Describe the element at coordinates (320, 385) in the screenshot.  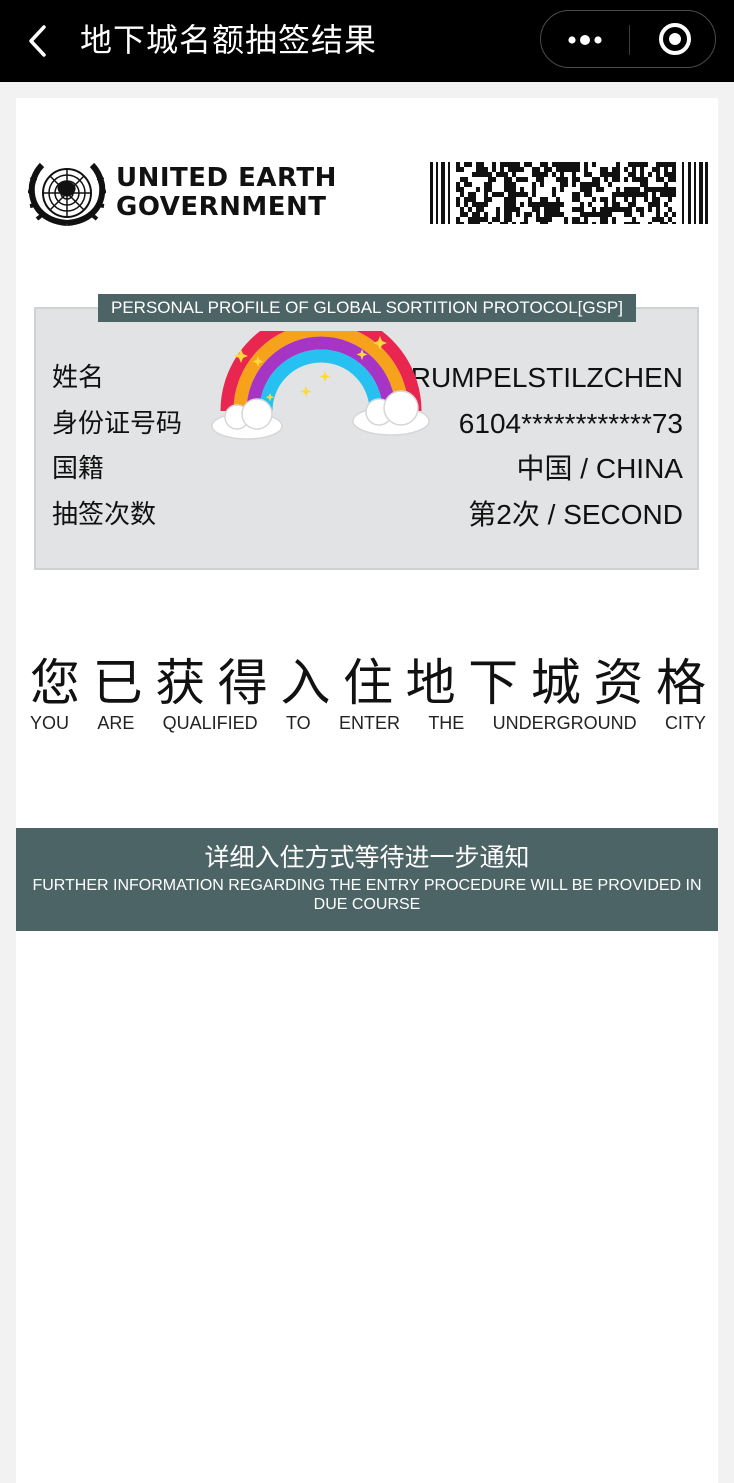
I see `rainbow-sticker-icon` at that location.